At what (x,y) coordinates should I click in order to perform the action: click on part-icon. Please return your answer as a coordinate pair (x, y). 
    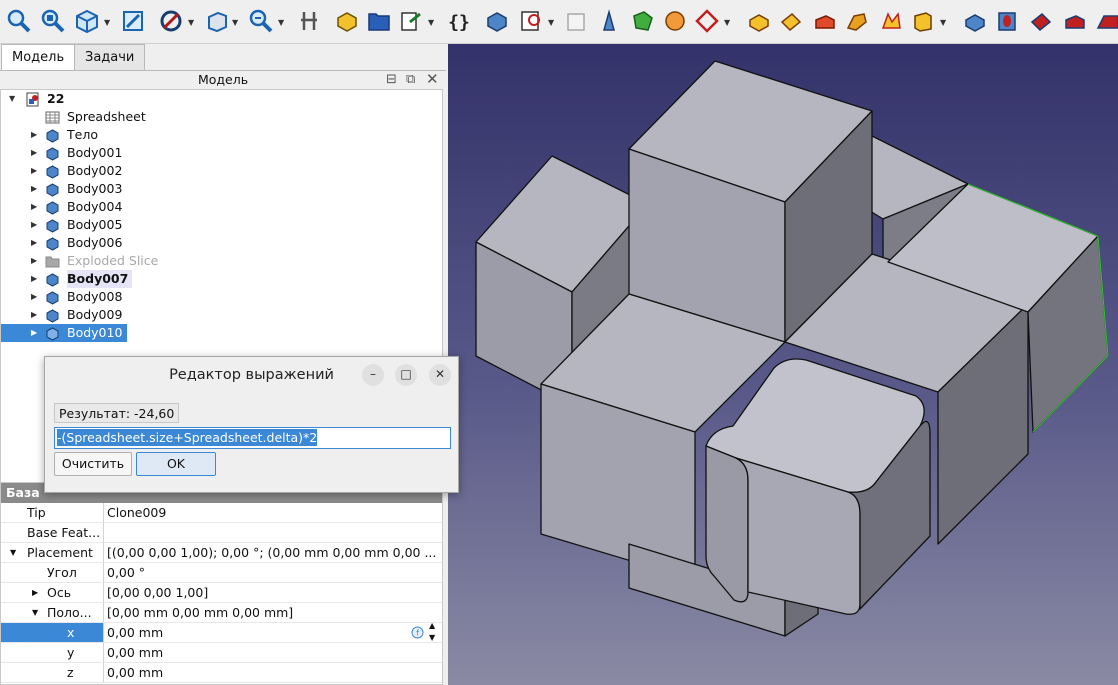
    Looking at the image, I should click on (347, 21).